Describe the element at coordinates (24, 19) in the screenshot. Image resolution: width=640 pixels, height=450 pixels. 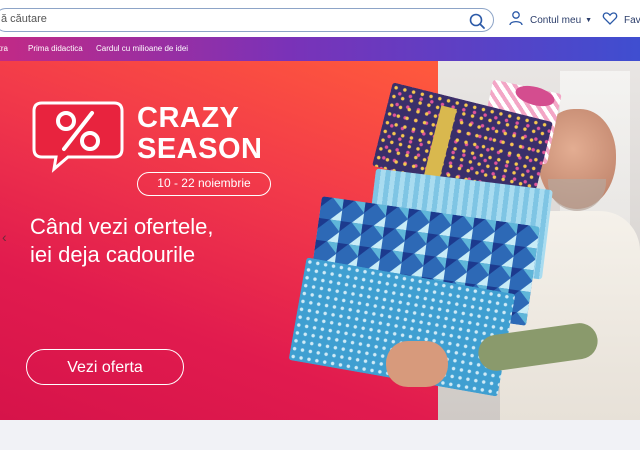
I see `search-input: ă căutare` at that location.